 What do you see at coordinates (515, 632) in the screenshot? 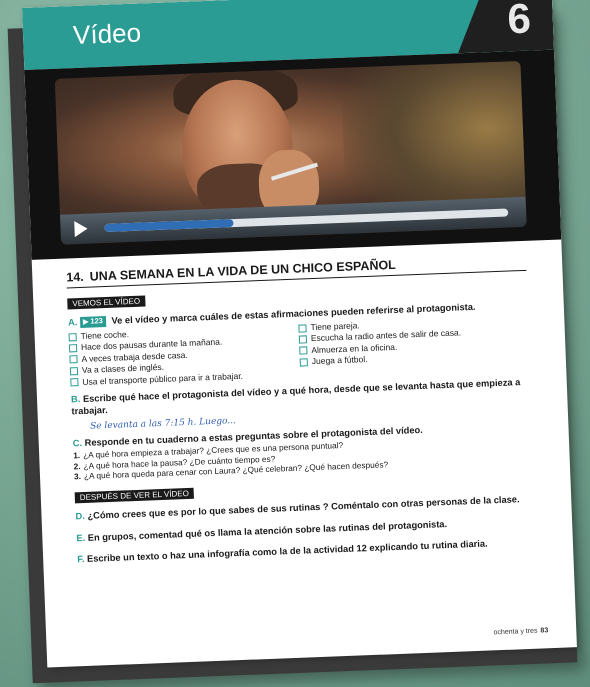
I see `footer-text: ochenta y tres` at bounding box center [515, 632].